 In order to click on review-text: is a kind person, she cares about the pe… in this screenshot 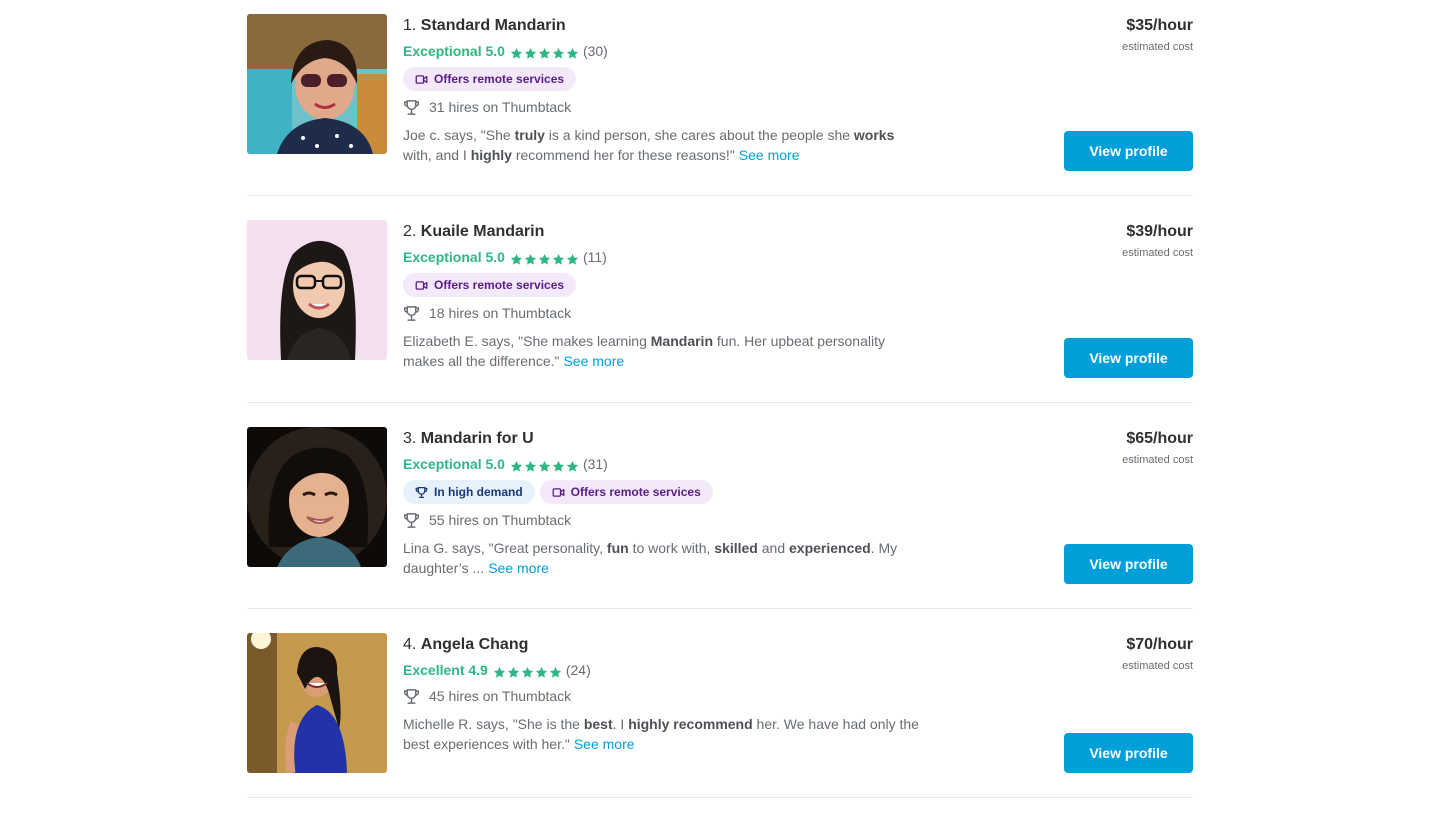, I will do `click(699, 135)`.